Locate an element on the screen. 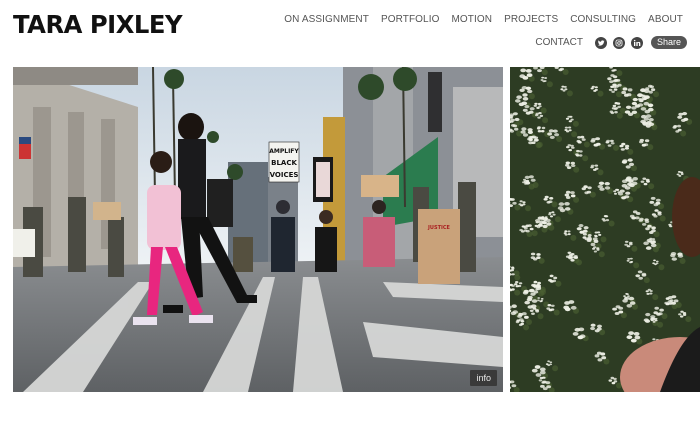 Image resolution: width=700 pixels, height=426 pixels. info-button: info is located at coordinates (483, 378).